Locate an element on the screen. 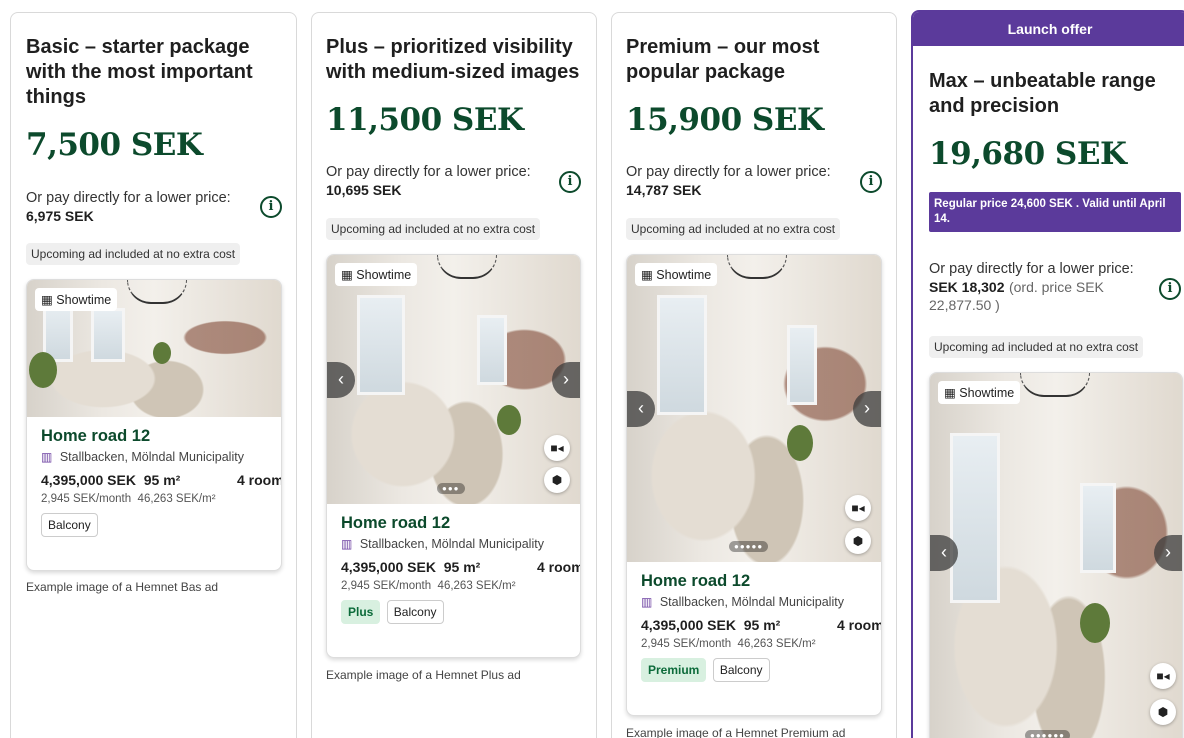 The height and width of the screenshot is (738, 1184). package-title: Max – unbeatable range and precision is located at coordinates (1042, 93).